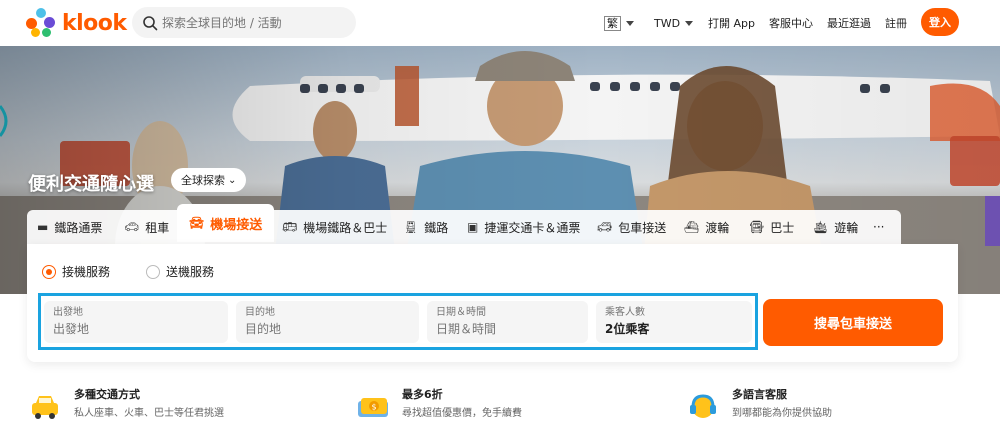 Image resolution: width=1000 pixels, height=436 pixels. I want to click on hero-title: 便利交通隨心選, so click(91, 184).